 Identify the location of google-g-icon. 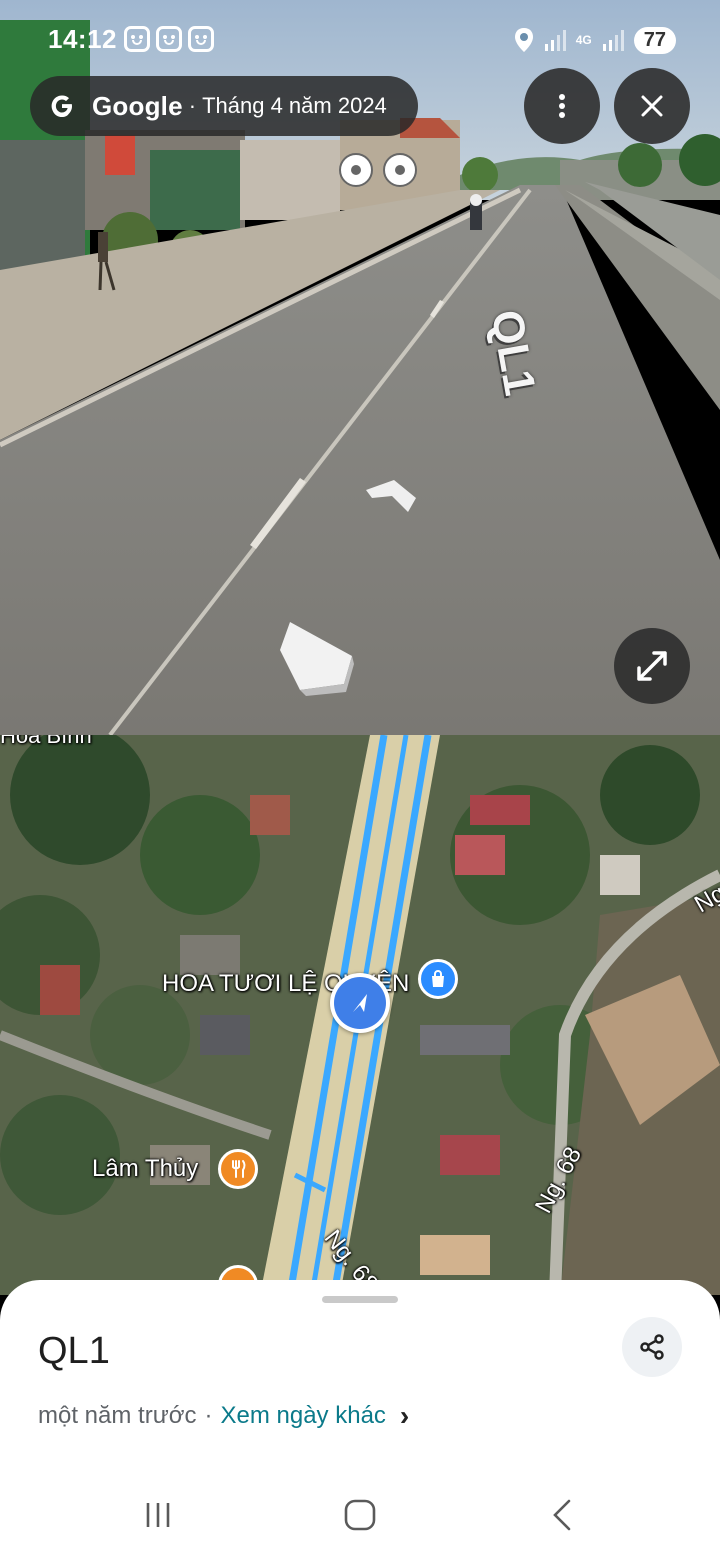
(61, 106).